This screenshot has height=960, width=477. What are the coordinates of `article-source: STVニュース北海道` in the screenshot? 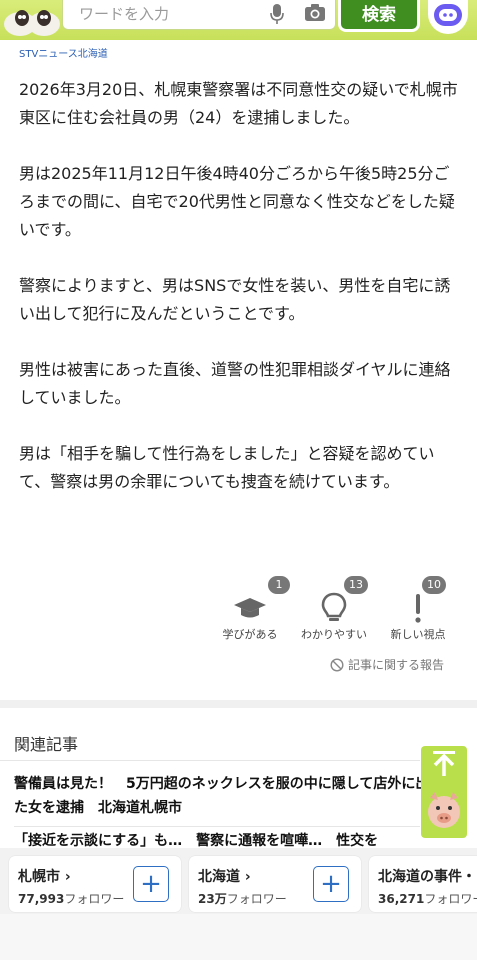 It's located at (63, 52).